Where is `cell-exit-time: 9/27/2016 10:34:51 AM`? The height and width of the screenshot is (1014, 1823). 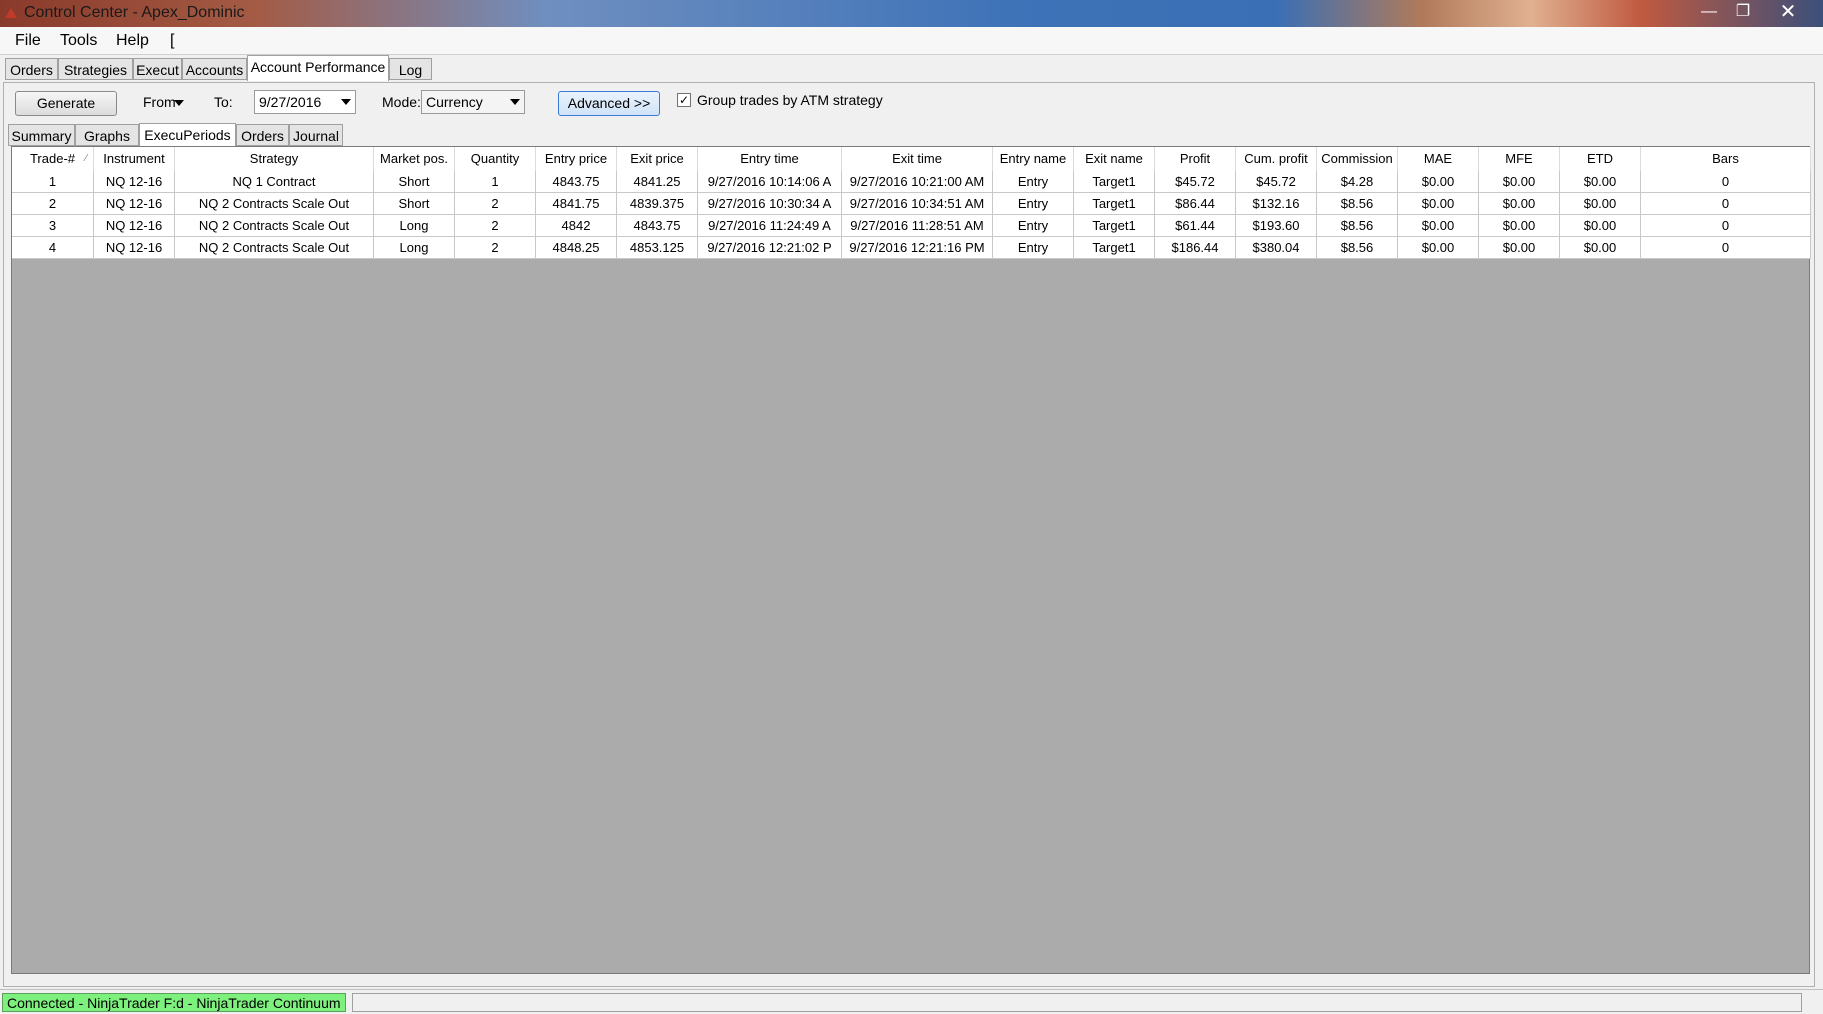 cell-exit-time: 9/27/2016 10:34:51 AM is located at coordinates (917, 204).